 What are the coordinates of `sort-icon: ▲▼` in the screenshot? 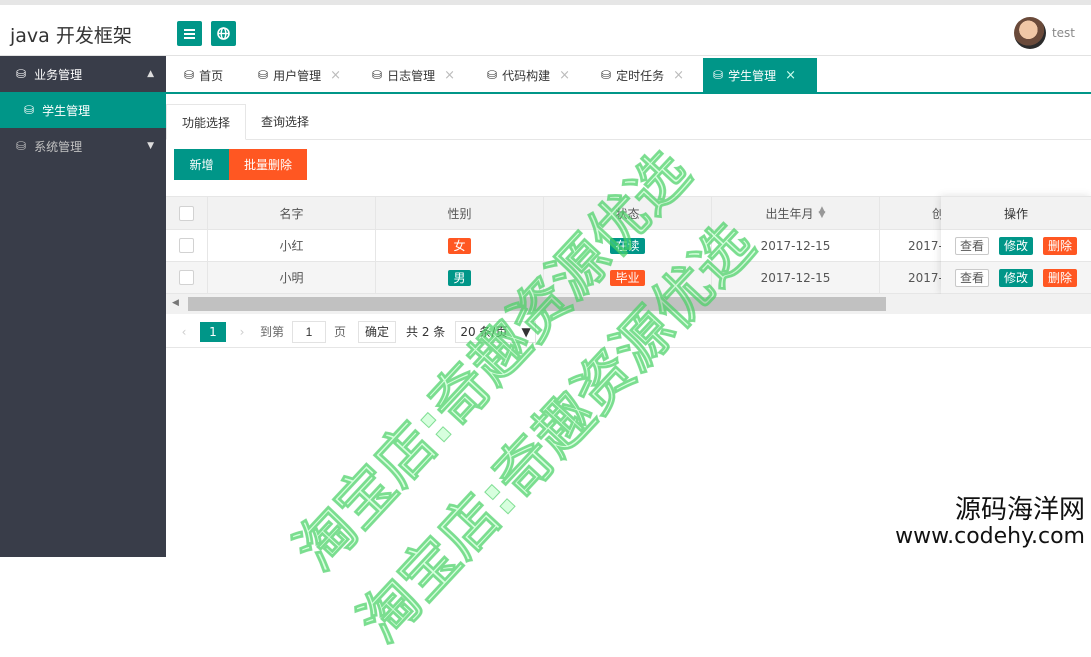 It's located at (822, 213).